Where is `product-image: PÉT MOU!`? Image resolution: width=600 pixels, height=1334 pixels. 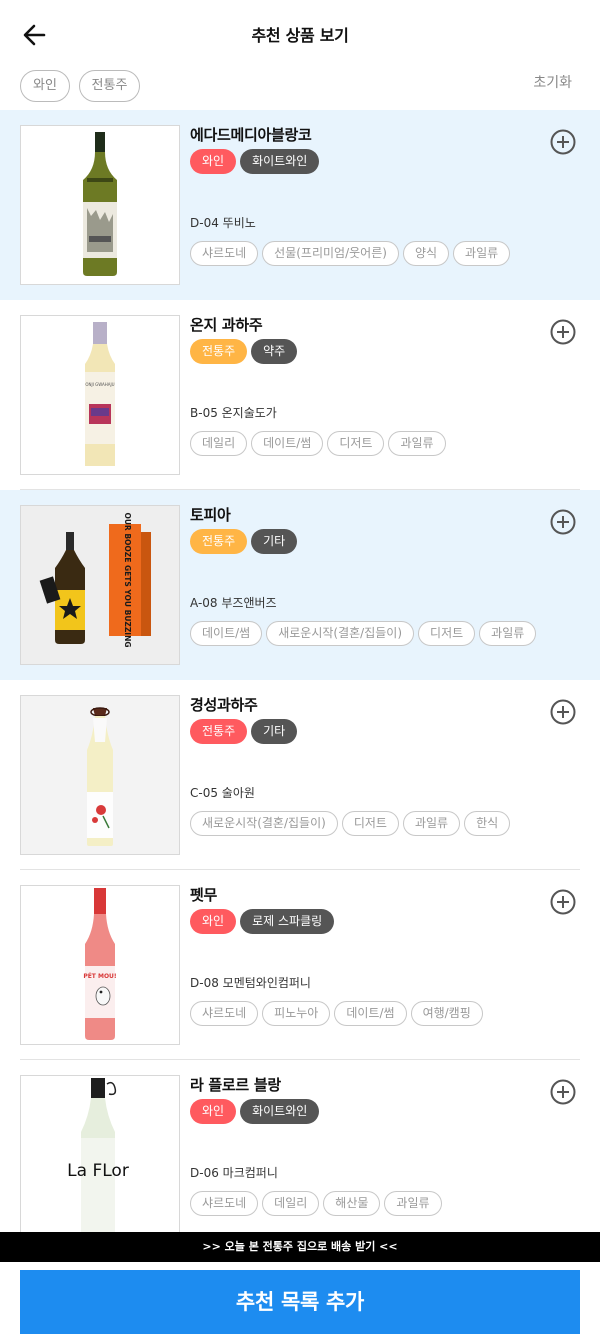
product-image: PÉT MOU! is located at coordinates (100, 965).